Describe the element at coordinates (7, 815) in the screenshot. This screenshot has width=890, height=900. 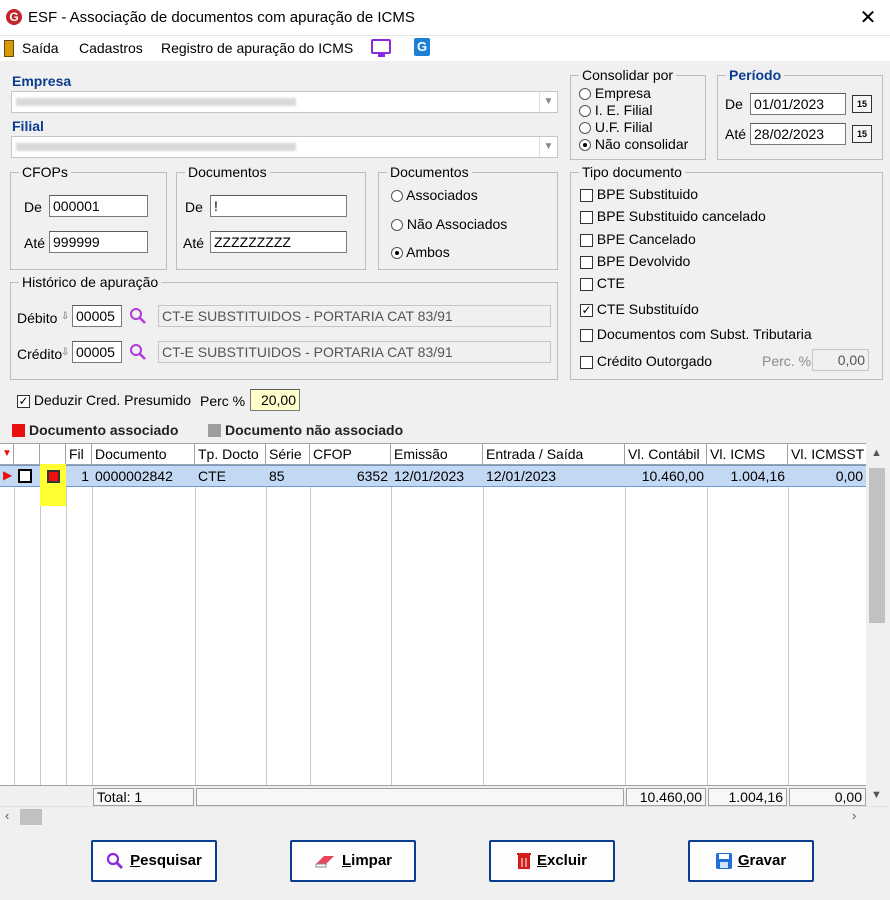
I see `scroll-left-icon: ‹` at that location.